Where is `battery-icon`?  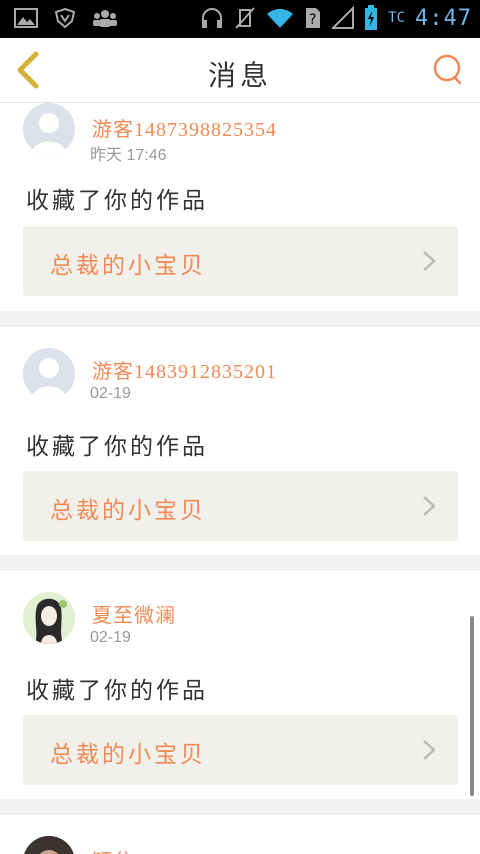 battery-icon is located at coordinates (371, 17).